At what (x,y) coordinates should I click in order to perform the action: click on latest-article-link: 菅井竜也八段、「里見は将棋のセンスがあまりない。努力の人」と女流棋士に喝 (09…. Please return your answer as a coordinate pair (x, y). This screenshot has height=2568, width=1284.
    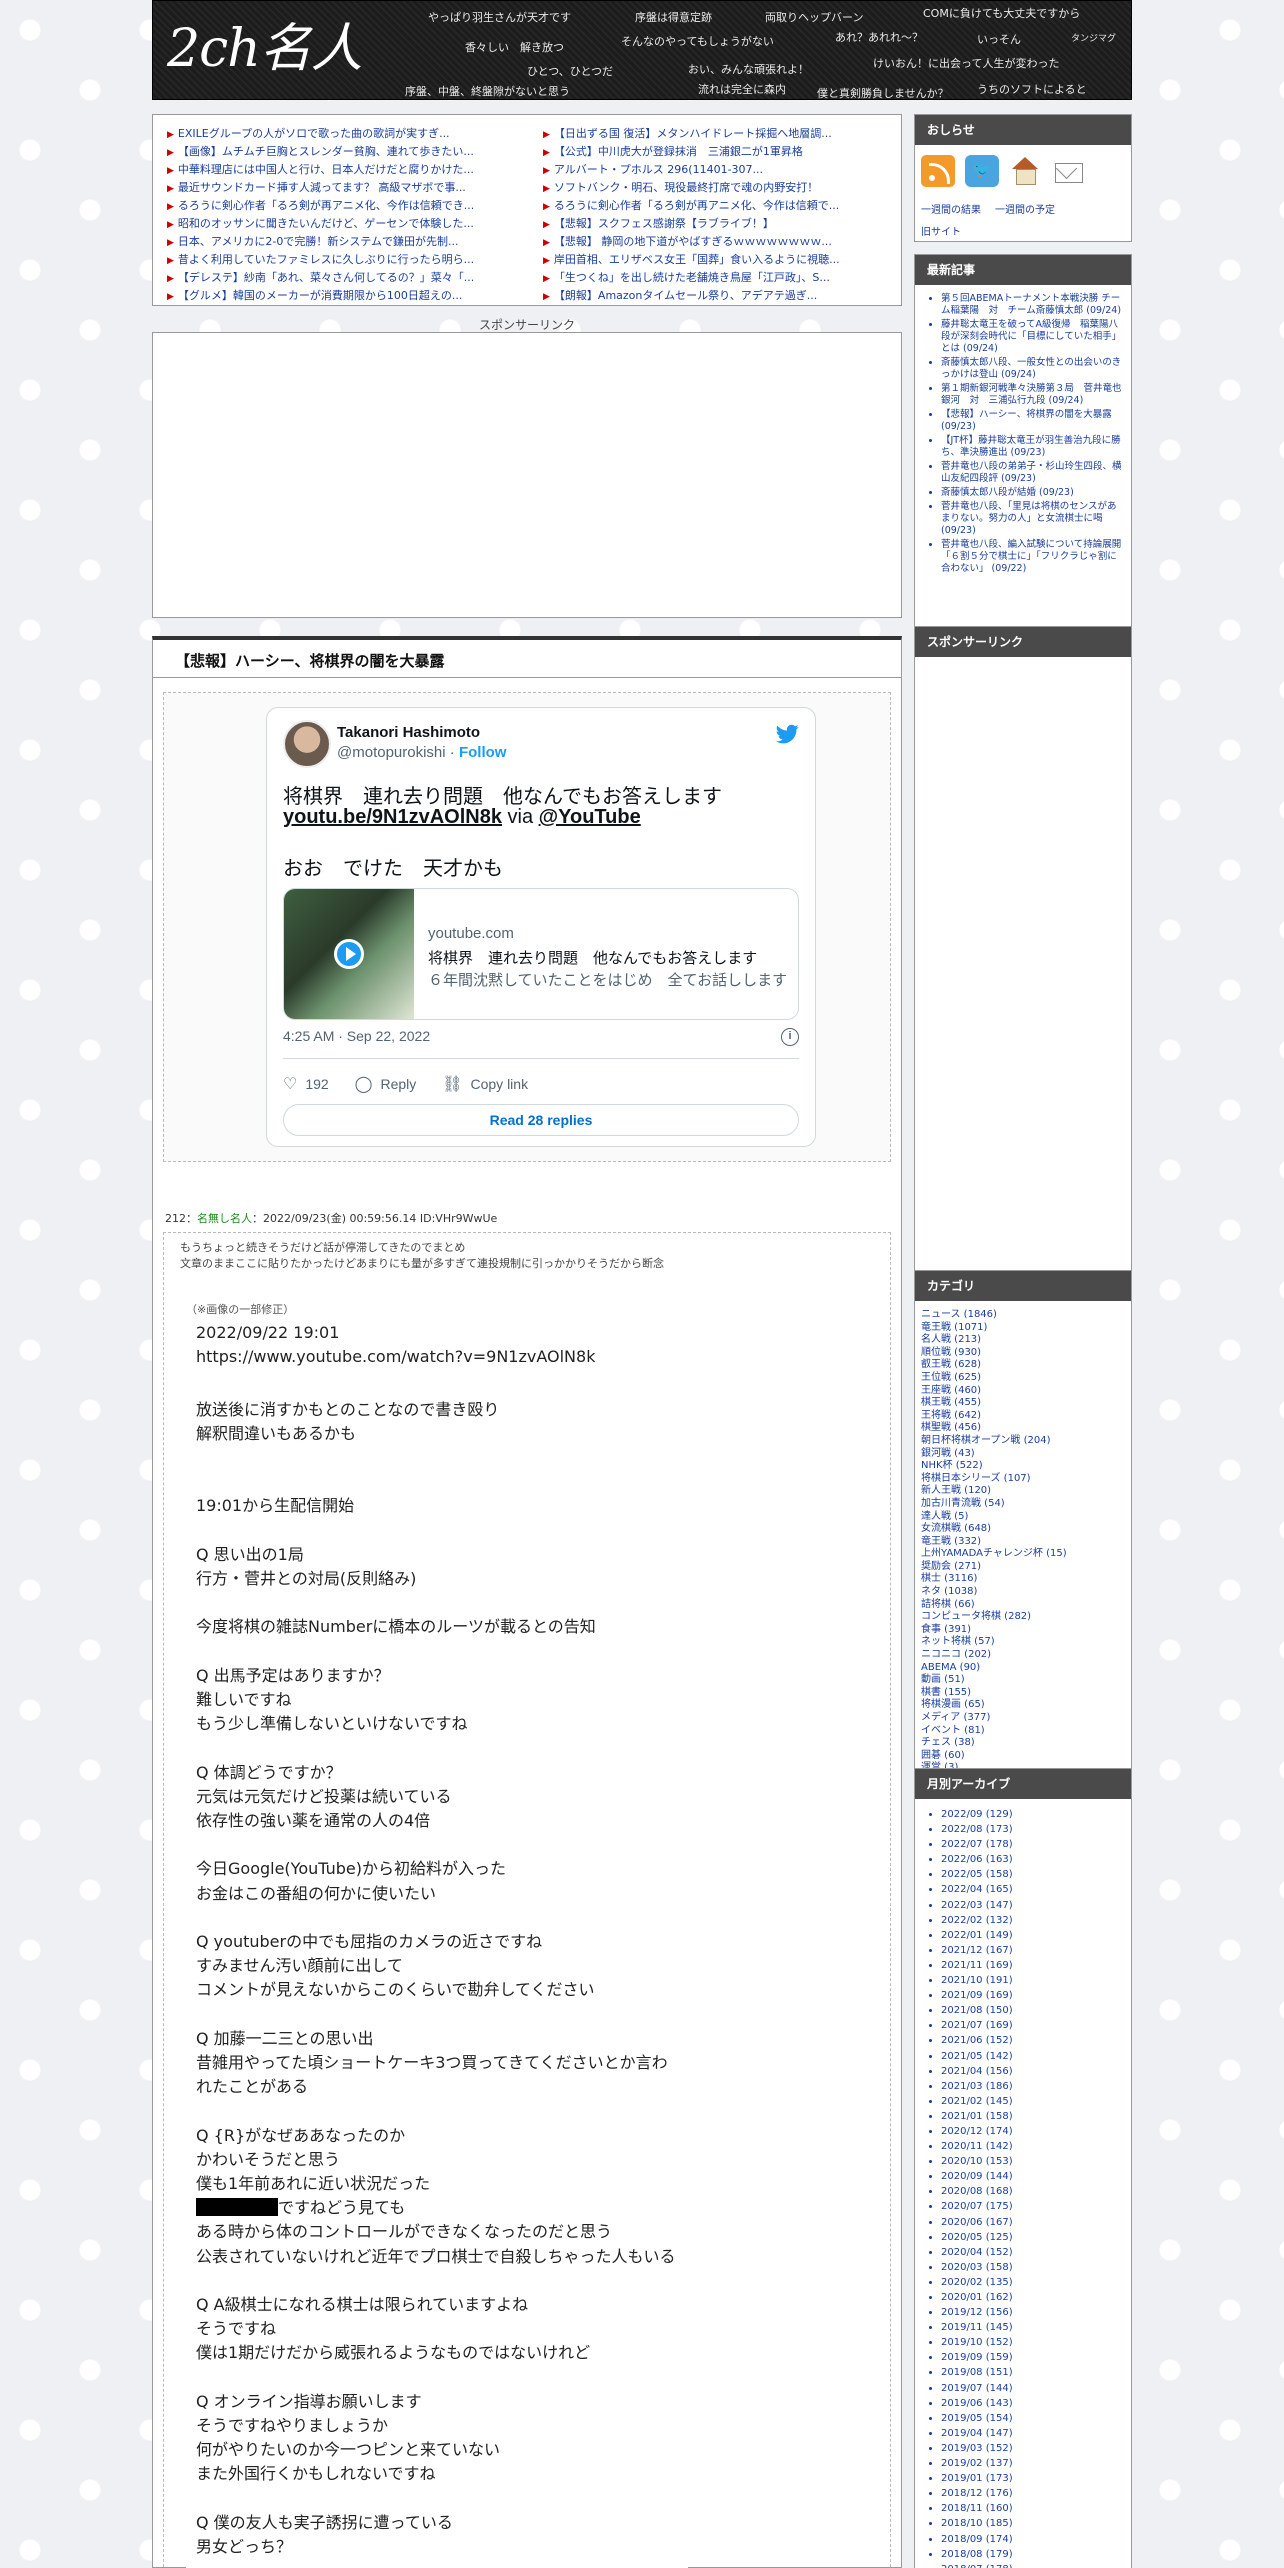
    Looking at the image, I should click on (1033, 519).